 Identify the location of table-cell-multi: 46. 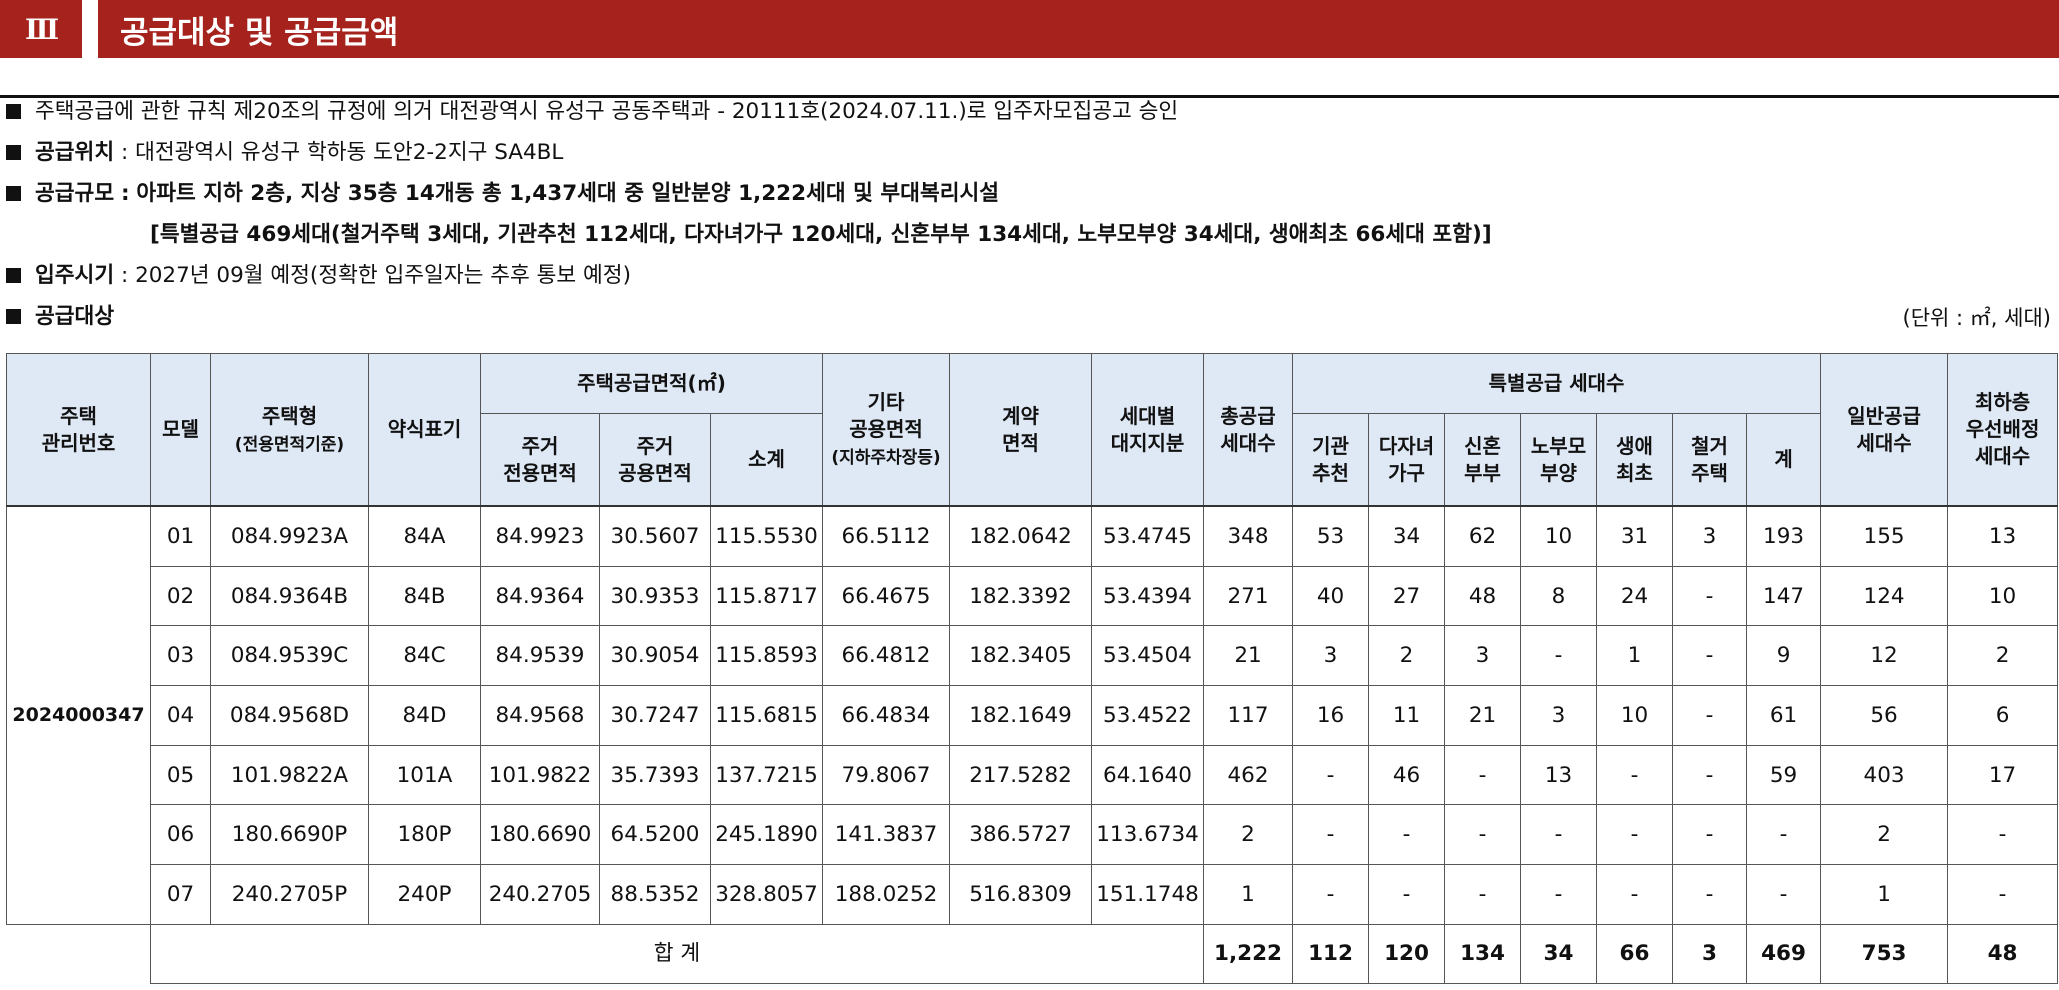
(1407, 775).